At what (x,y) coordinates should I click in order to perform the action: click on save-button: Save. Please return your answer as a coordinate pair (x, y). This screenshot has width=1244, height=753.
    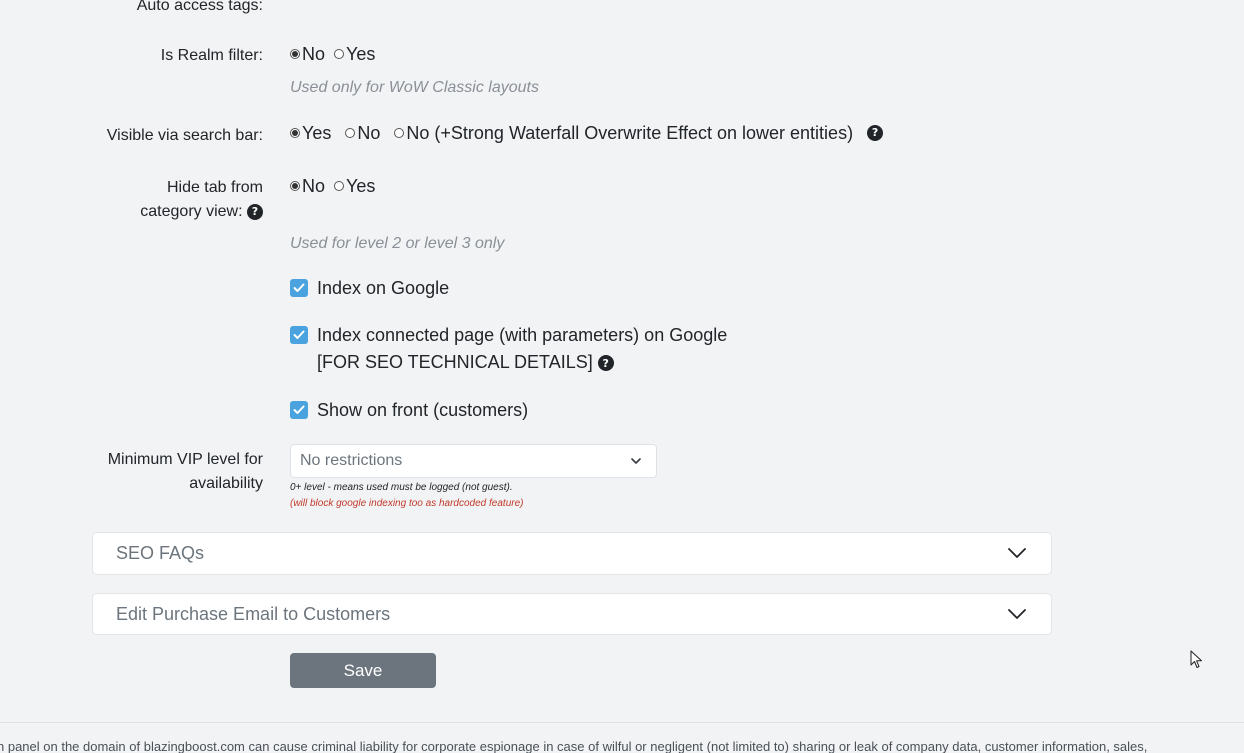
    Looking at the image, I should click on (363, 670).